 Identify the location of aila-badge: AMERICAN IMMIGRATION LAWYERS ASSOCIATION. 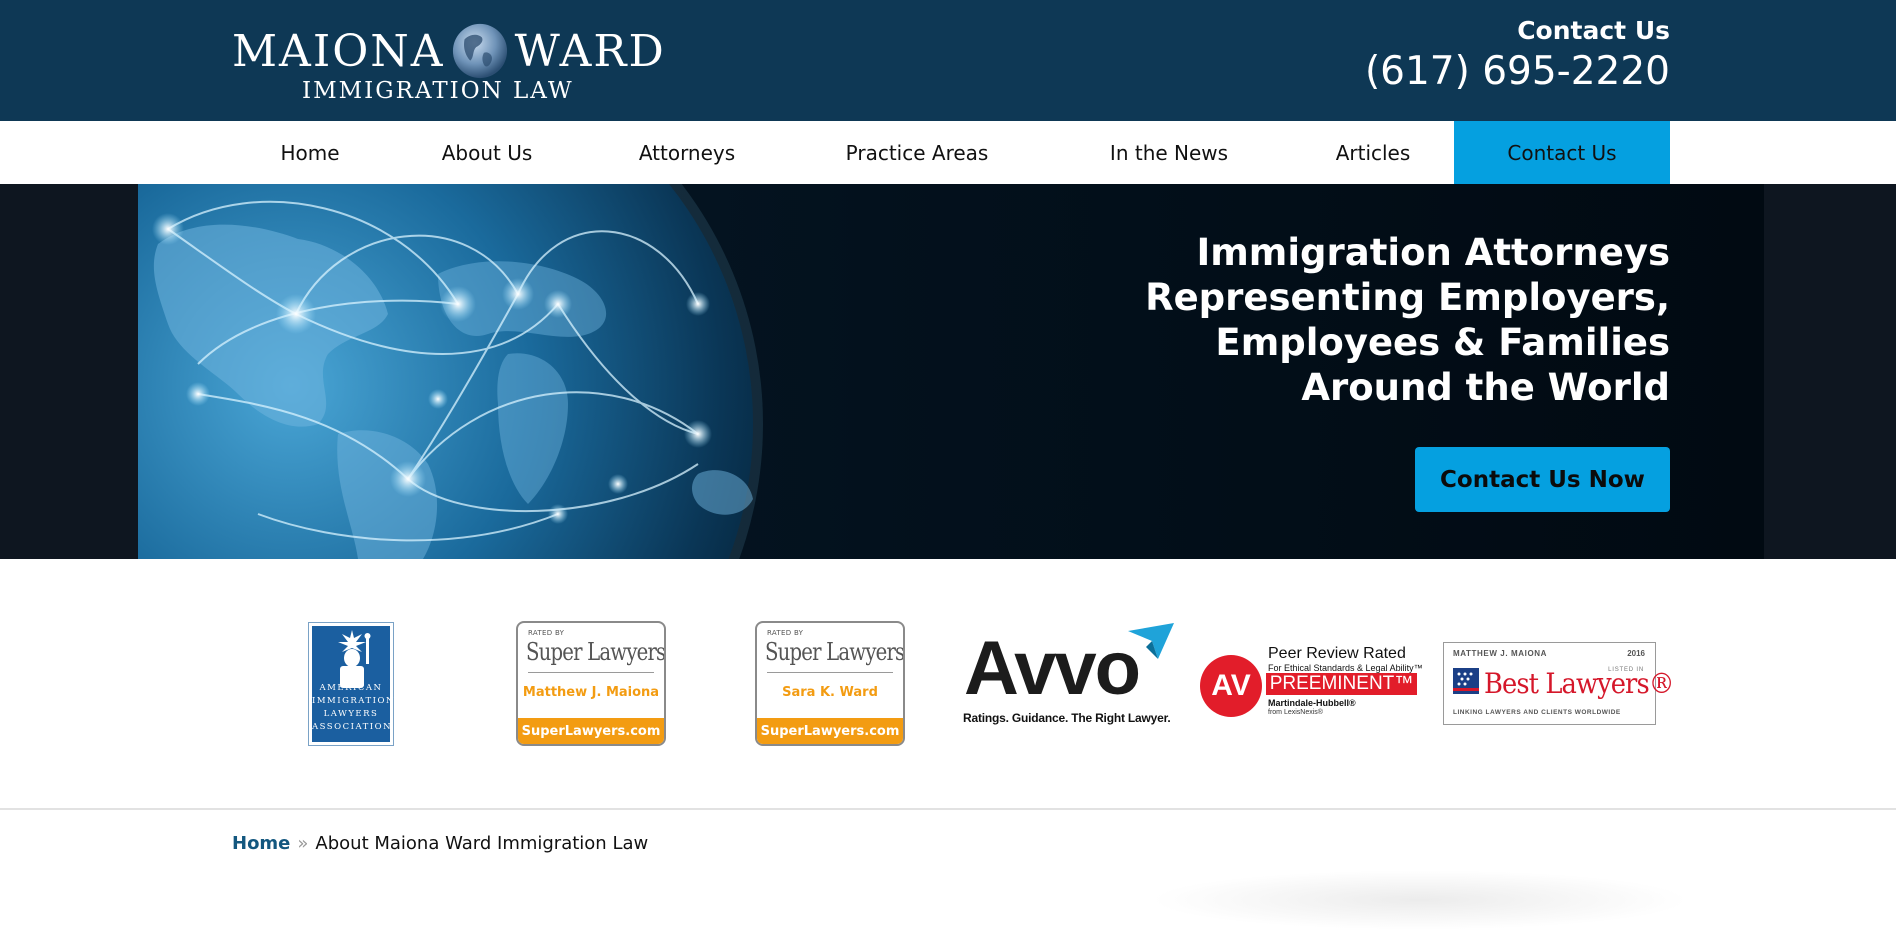
(351, 684).